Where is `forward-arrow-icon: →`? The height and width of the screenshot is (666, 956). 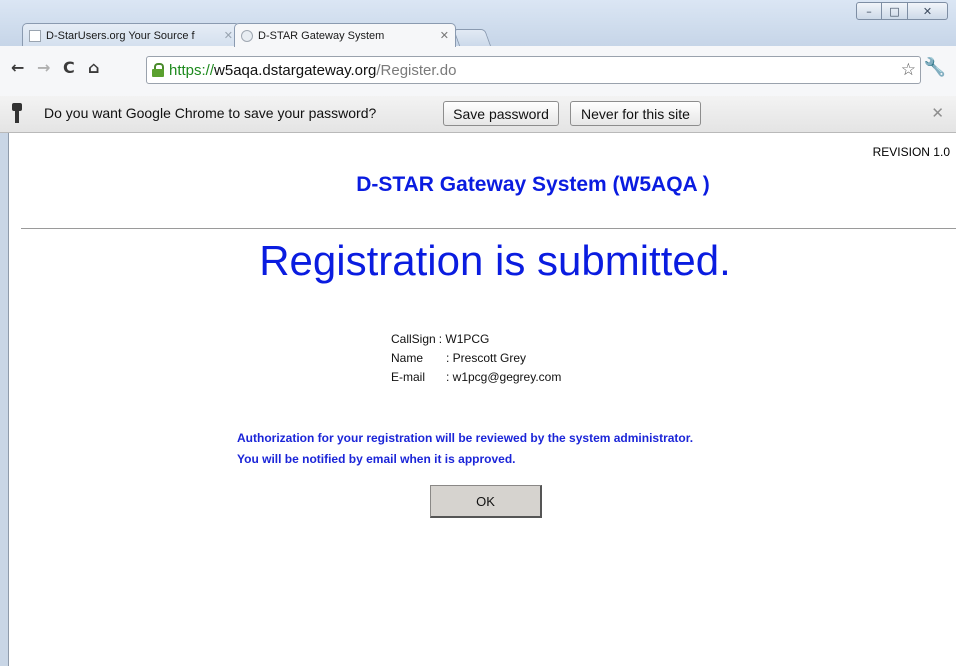 forward-arrow-icon: → is located at coordinates (43, 67).